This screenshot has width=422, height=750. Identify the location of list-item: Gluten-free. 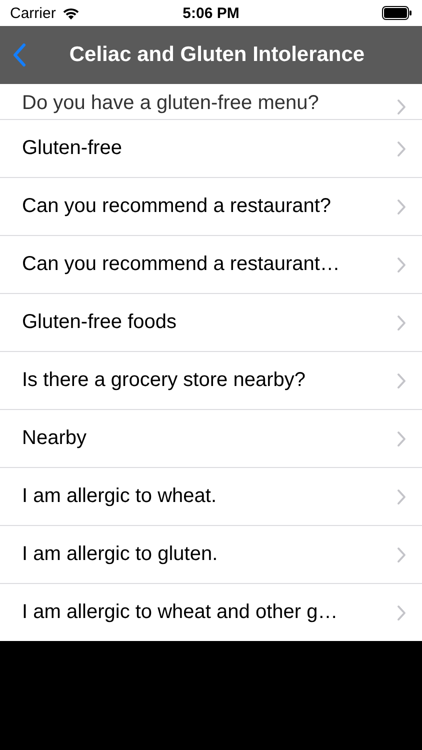
(211, 149).